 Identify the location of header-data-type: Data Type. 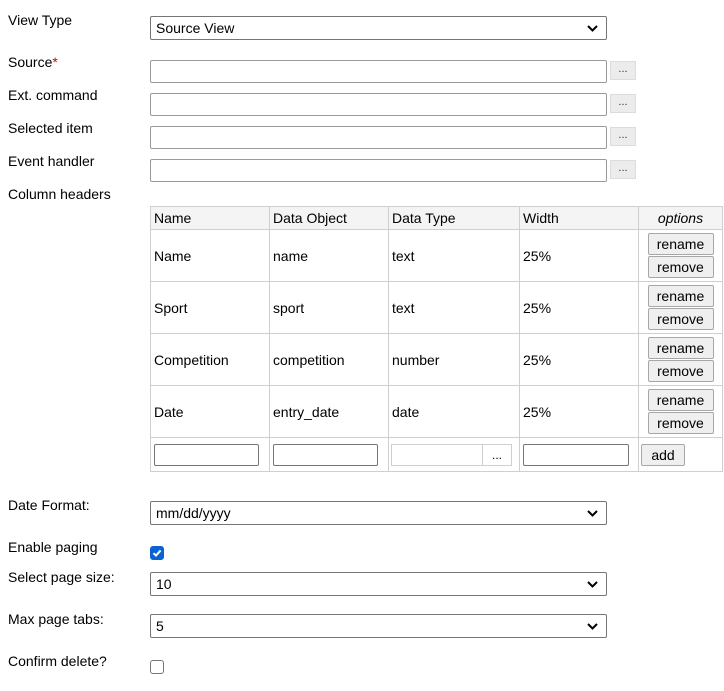
(454, 218).